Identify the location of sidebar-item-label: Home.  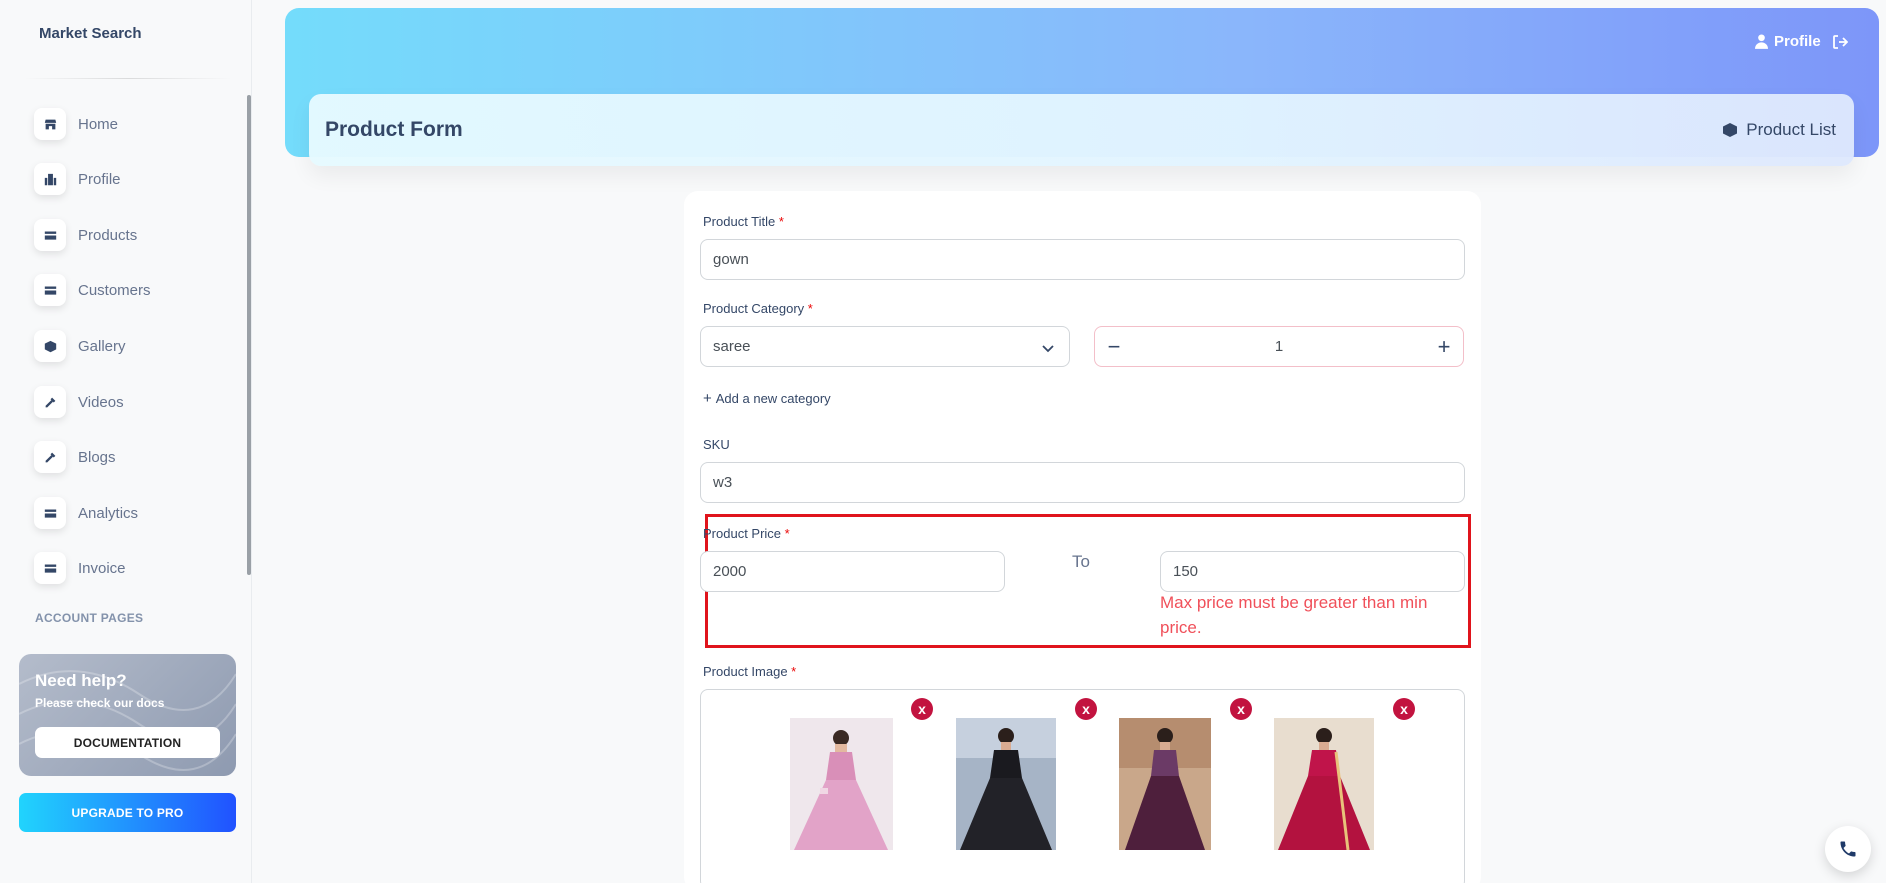
(98, 124).